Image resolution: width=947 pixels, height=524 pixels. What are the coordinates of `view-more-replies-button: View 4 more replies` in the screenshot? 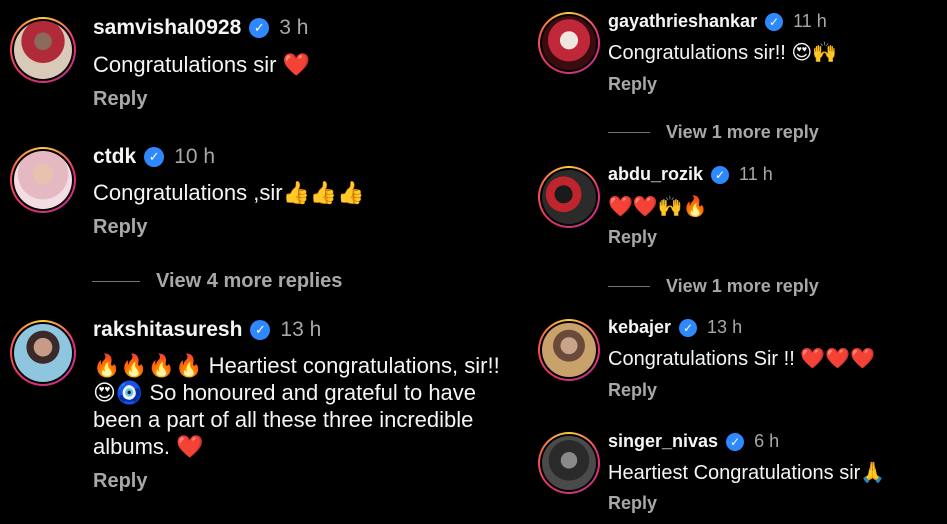 It's located at (217, 281).